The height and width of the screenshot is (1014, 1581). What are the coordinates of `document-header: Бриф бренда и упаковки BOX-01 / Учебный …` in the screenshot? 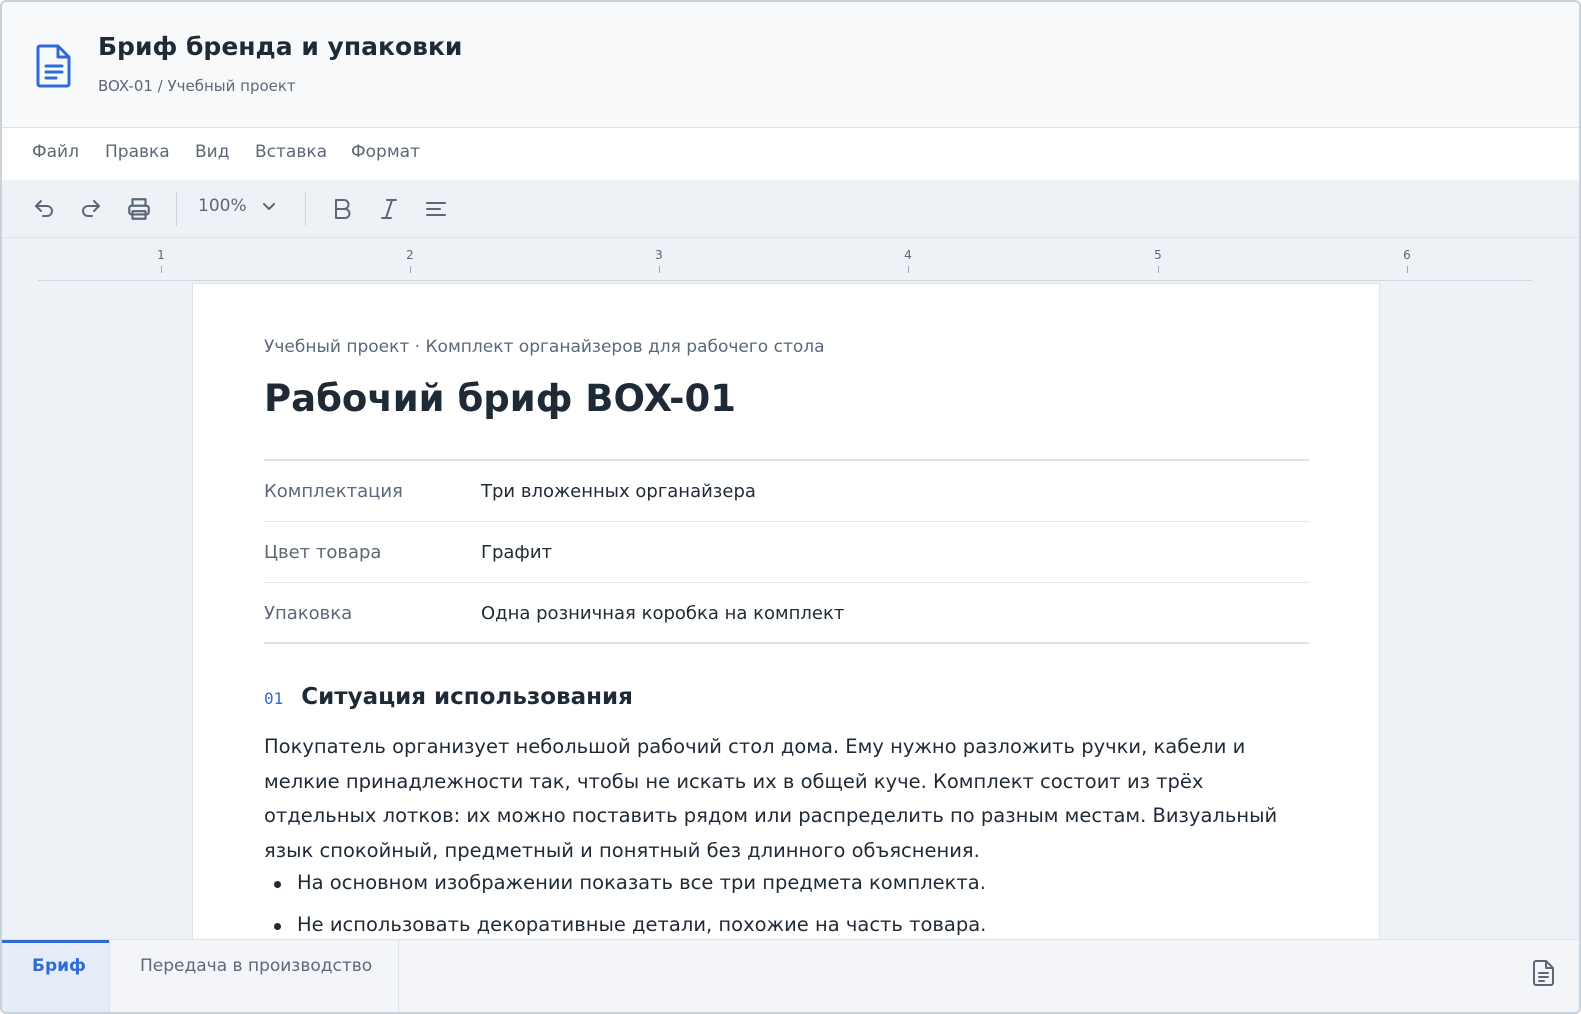 It's located at (790, 65).